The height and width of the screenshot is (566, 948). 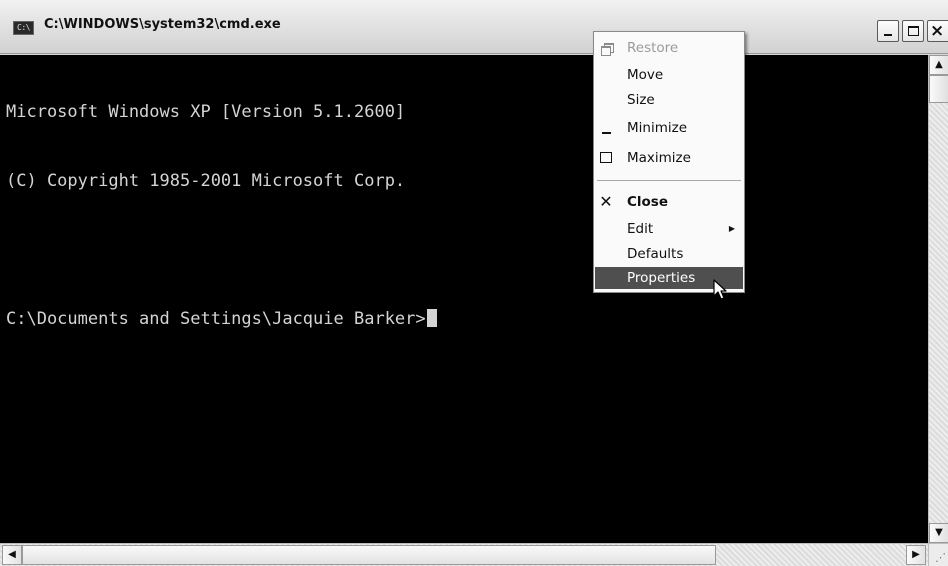 What do you see at coordinates (661, 278) in the screenshot?
I see `menu-item-label: Properties` at bounding box center [661, 278].